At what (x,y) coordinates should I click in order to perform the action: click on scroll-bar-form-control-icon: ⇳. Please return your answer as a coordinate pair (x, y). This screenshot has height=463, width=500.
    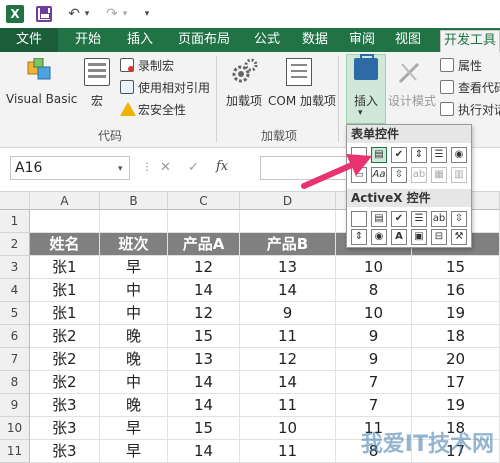
    Looking at the image, I should click on (399, 175).